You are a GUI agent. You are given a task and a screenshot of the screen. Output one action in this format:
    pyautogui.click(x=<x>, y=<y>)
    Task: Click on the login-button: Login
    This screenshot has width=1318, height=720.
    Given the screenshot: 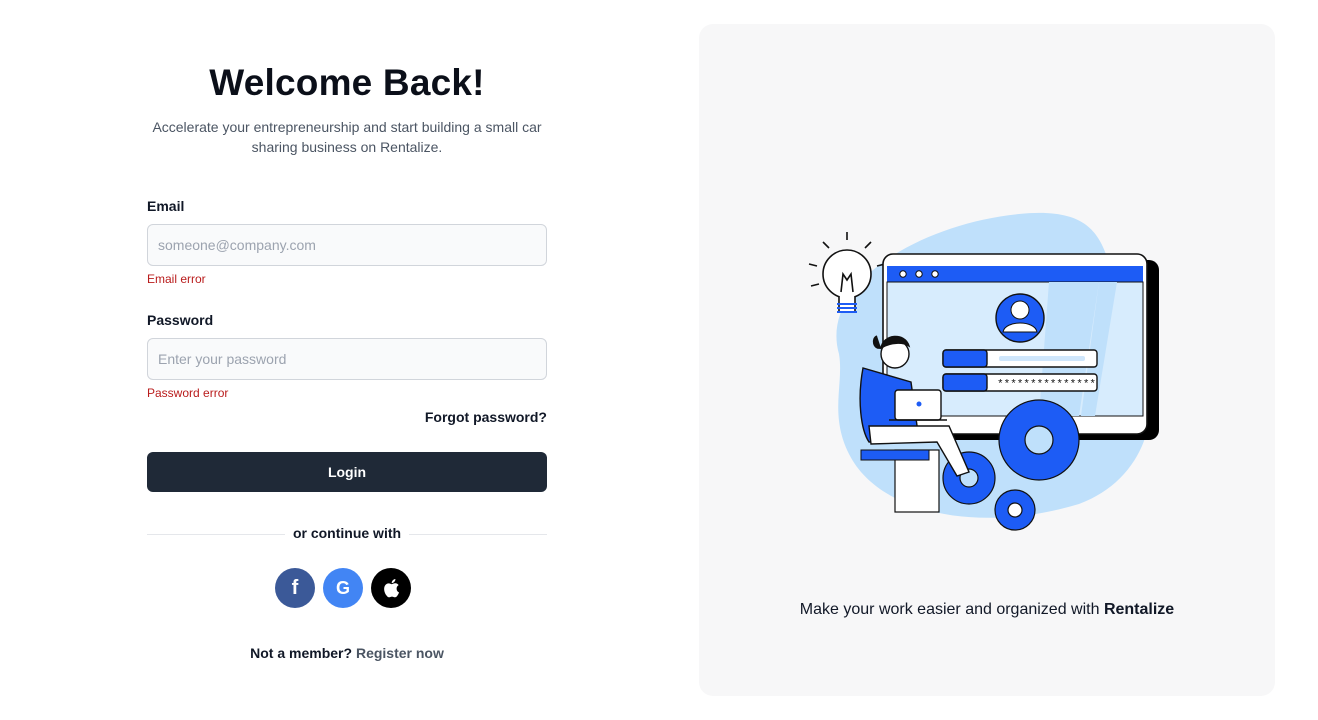 What is the action you would take?
    pyautogui.click(x=347, y=472)
    